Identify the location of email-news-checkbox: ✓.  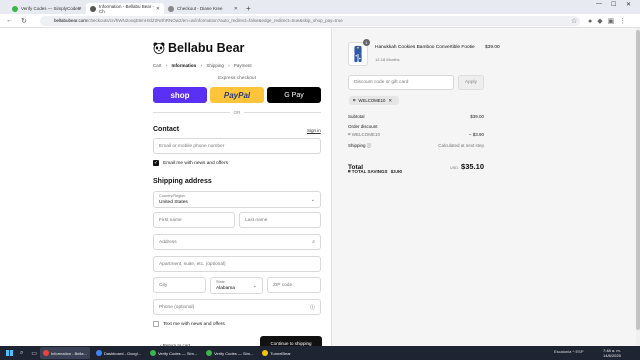
(156, 163).